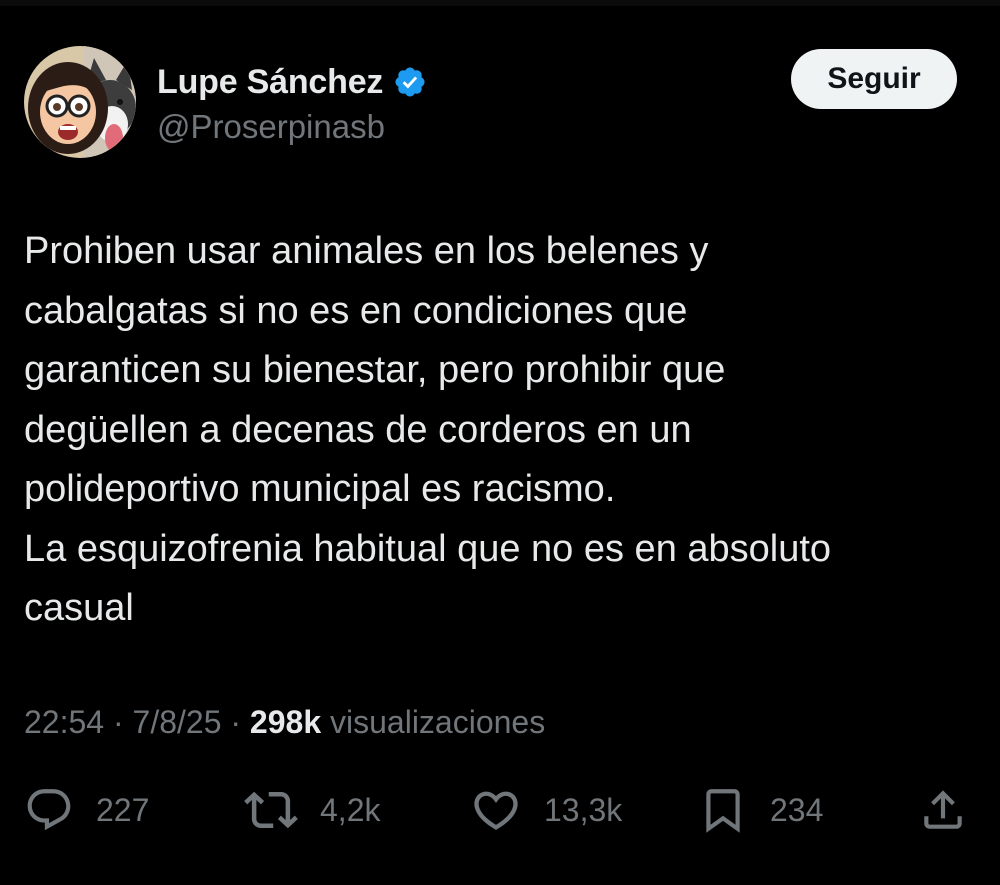  I want to click on tweet-text-line: casual, so click(79, 608).